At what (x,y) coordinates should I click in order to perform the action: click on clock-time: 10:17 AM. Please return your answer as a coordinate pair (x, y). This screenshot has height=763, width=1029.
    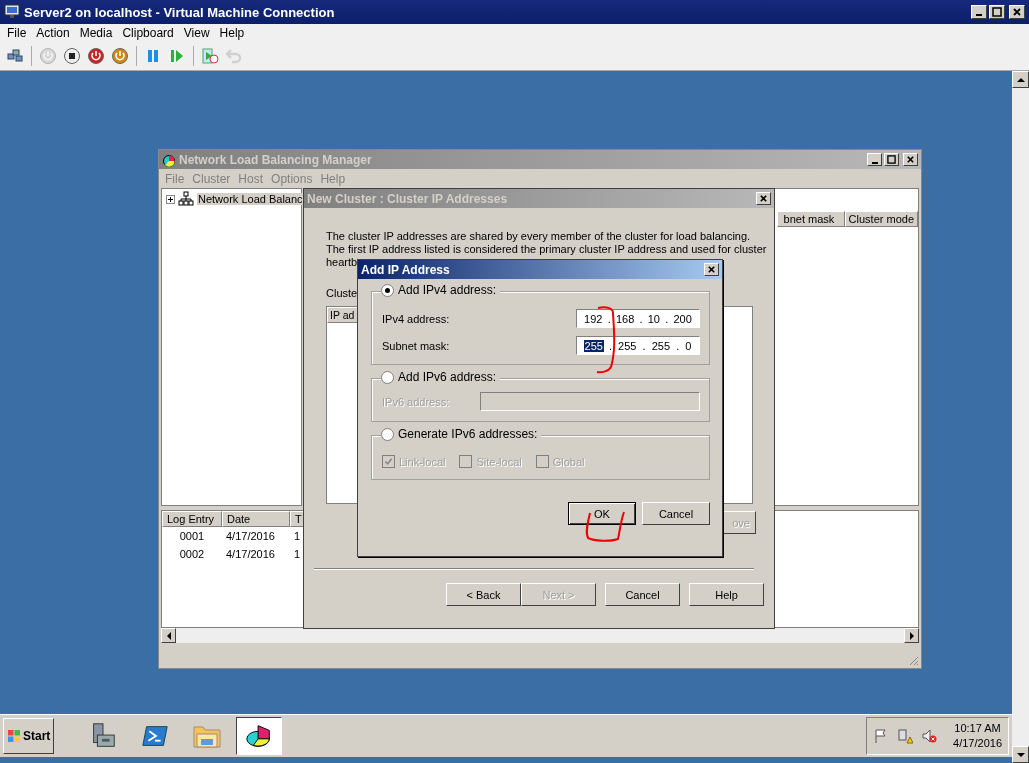
    Looking at the image, I should click on (977, 728).